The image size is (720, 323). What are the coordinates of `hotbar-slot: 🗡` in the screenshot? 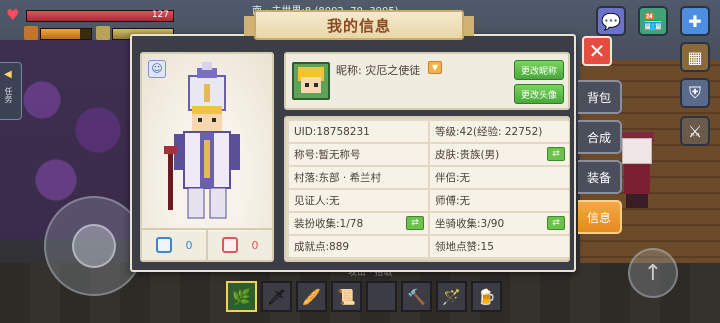 It's located at (276, 296).